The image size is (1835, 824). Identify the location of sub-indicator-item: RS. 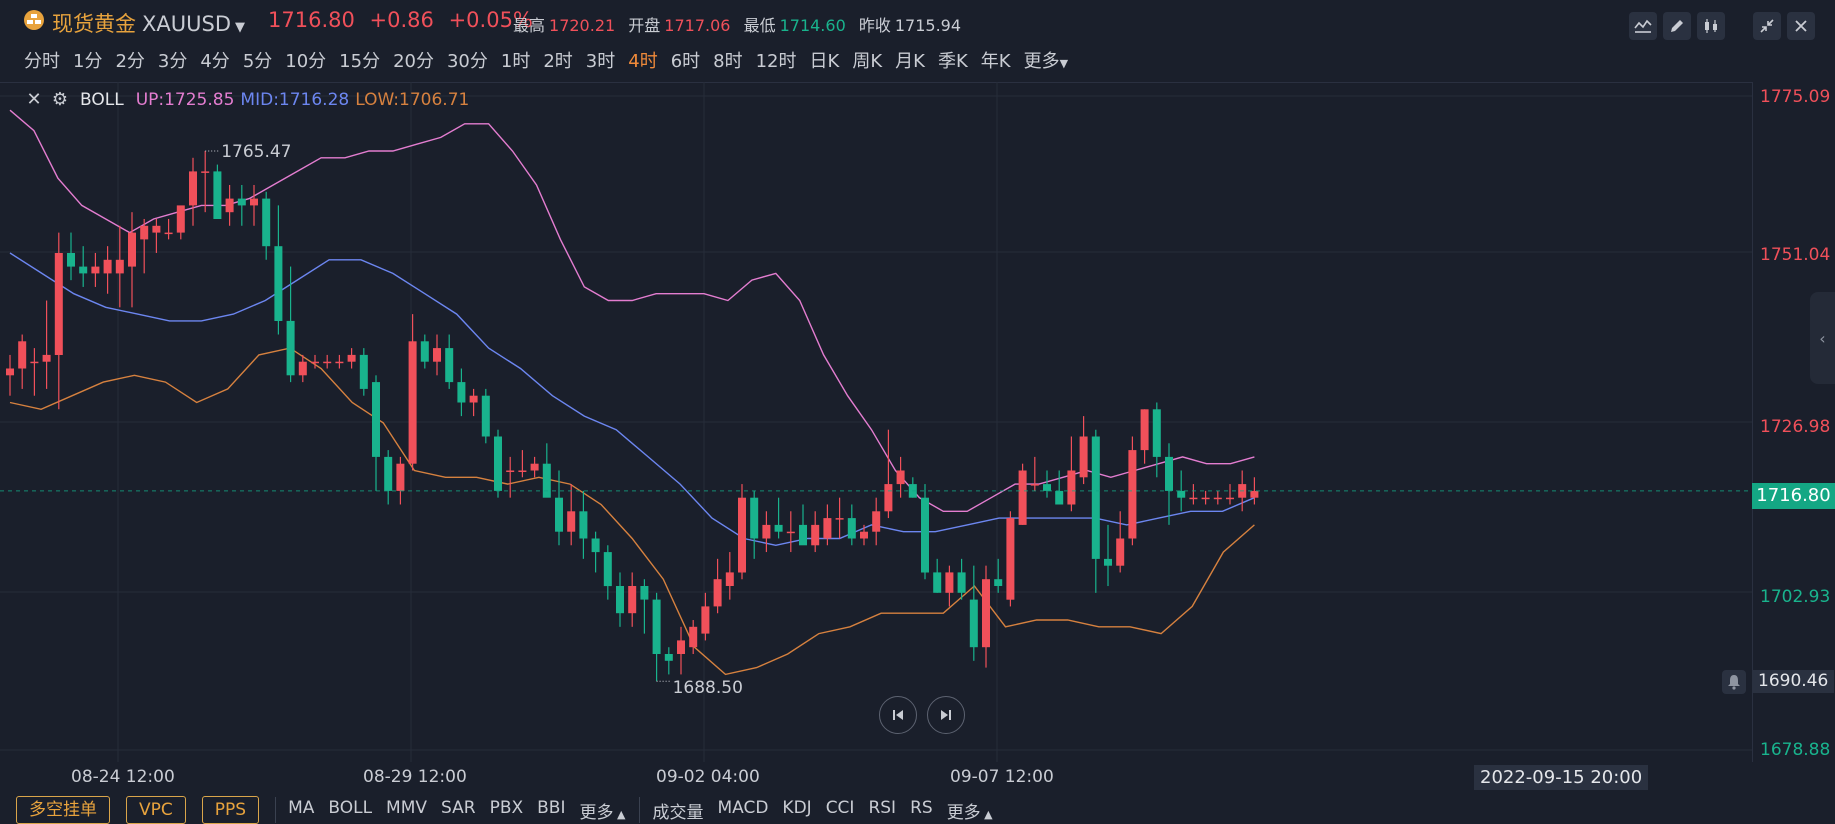
(921, 810).